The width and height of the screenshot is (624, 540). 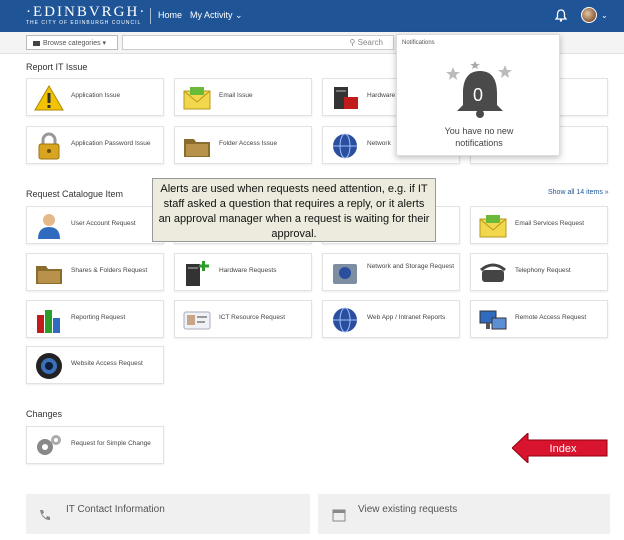 I want to click on card-label: Shares & Folders Request, so click(x=109, y=270).